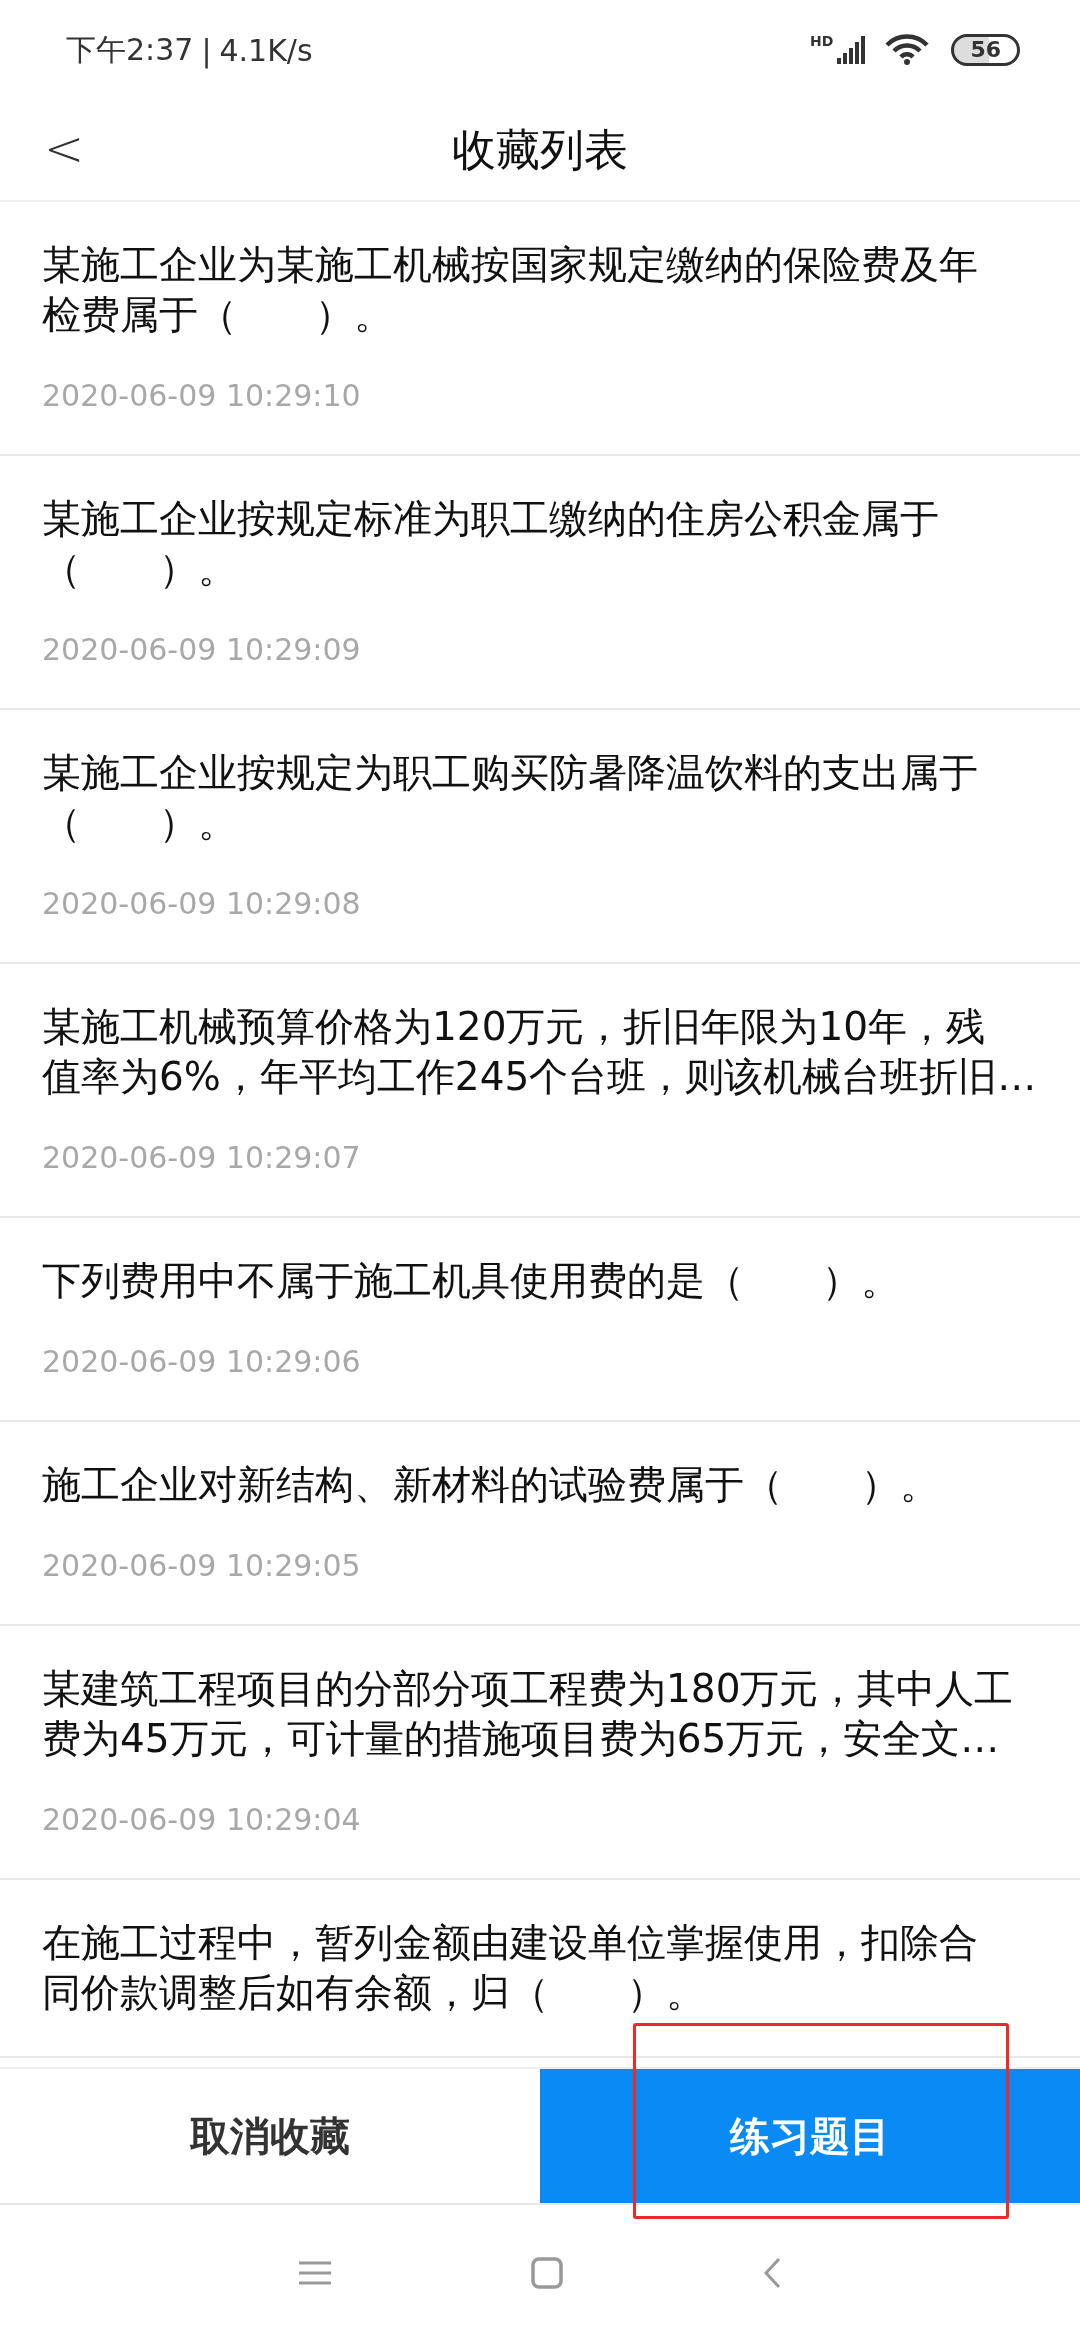 This screenshot has height=2340, width=1080. Describe the element at coordinates (202, 1566) in the screenshot. I see `saved-time: 2020-06-09 10:29:05` at that location.